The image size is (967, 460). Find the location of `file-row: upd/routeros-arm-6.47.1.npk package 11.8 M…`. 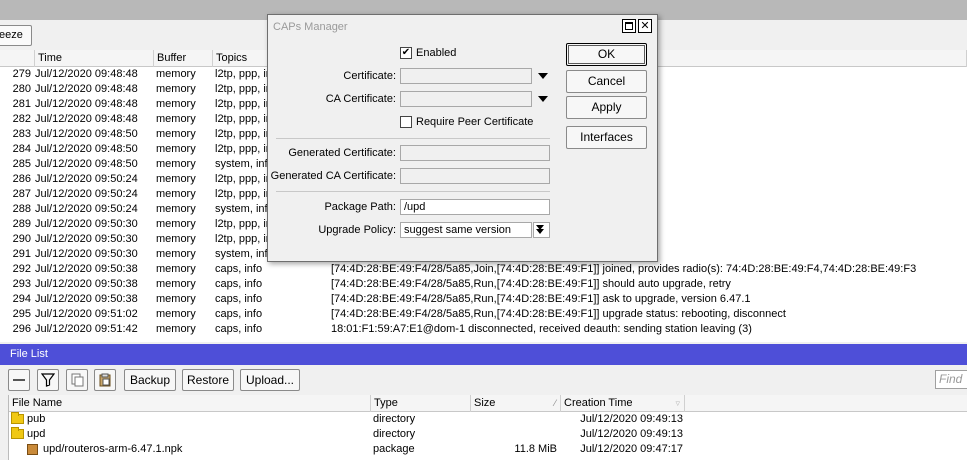

file-row: upd/routeros-arm-6.47.1.npk package 11.8 M… is located at coordinates (488, 449).